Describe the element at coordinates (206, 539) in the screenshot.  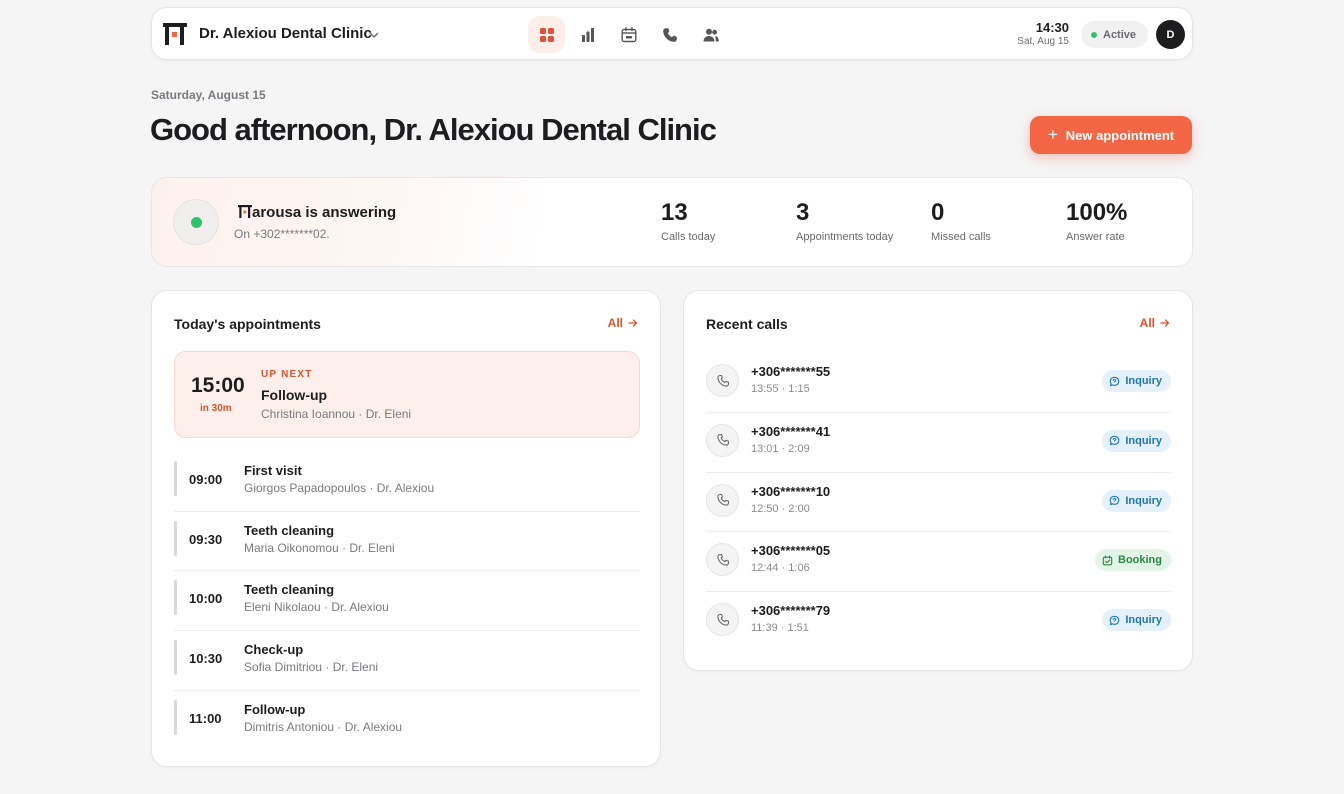
I see `appointment-time: 09:30` at that location.